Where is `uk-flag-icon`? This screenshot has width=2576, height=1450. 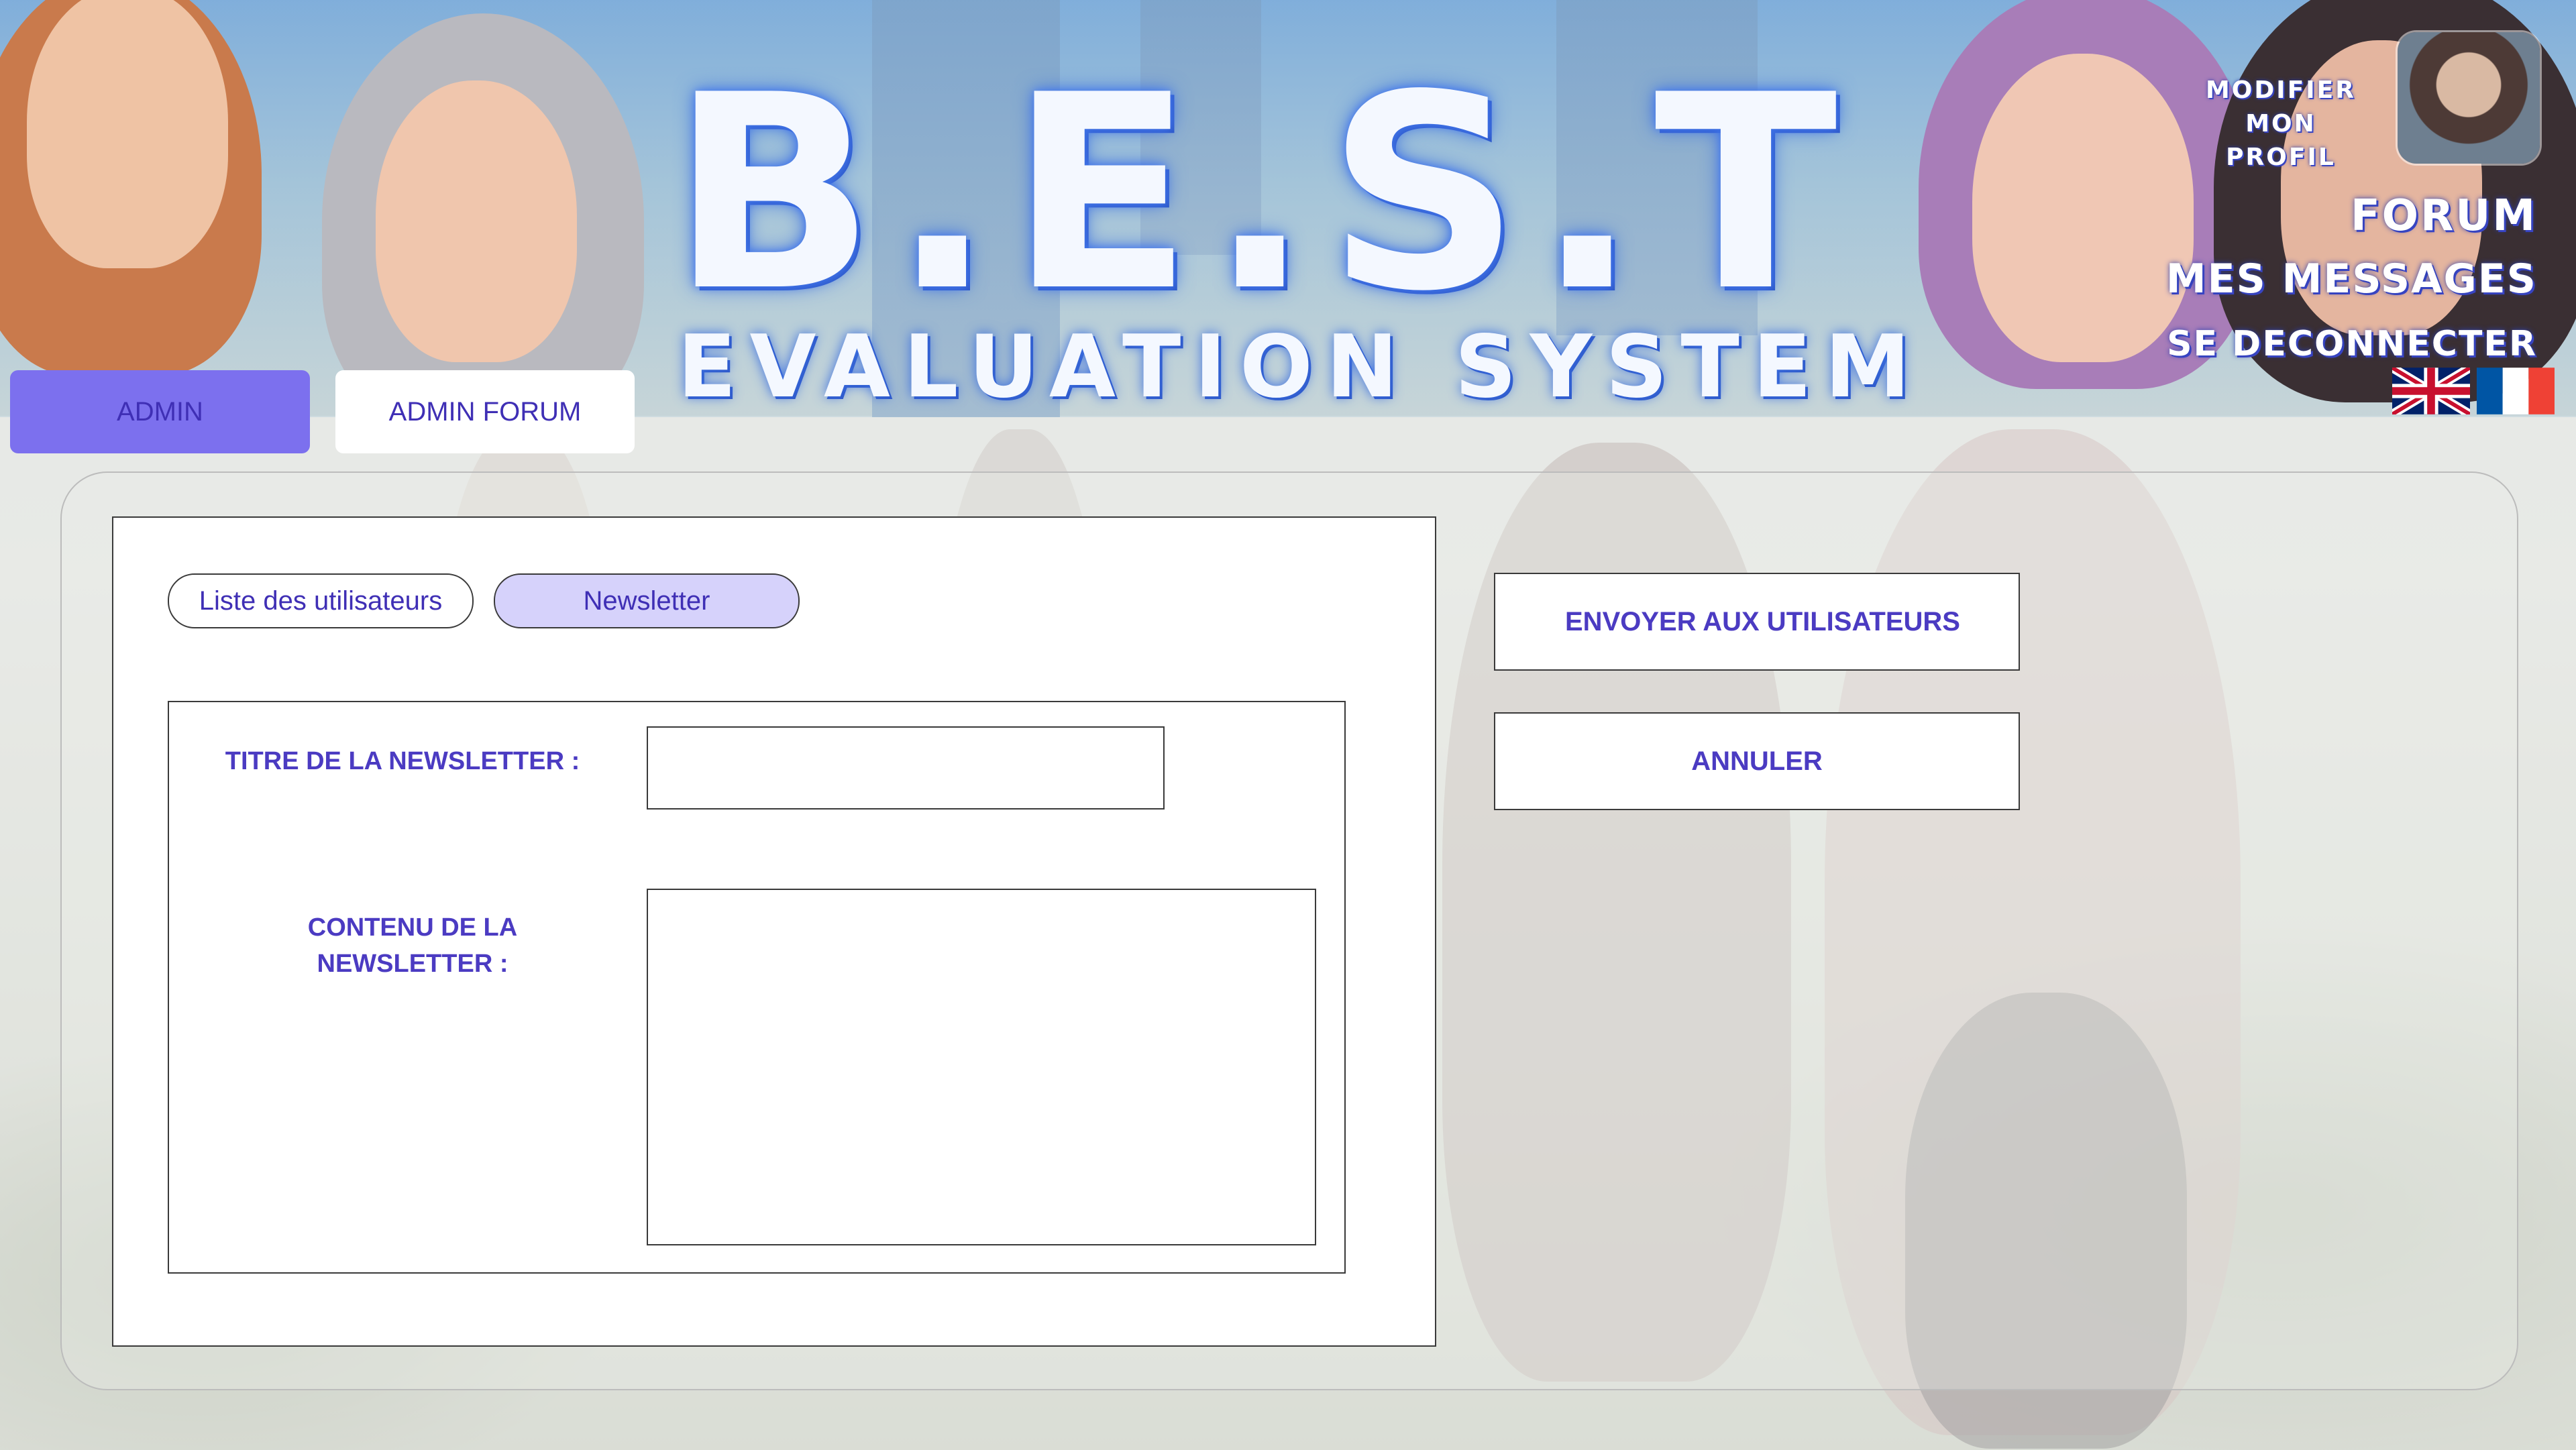
uk-flag-icon is located at coordinates (2431, 391).